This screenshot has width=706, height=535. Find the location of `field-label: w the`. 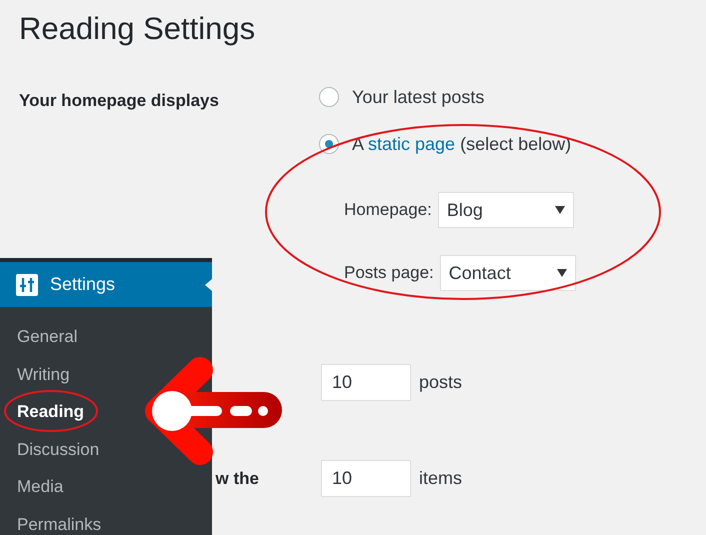

field-label: w the is located at coordinates (237, 478).